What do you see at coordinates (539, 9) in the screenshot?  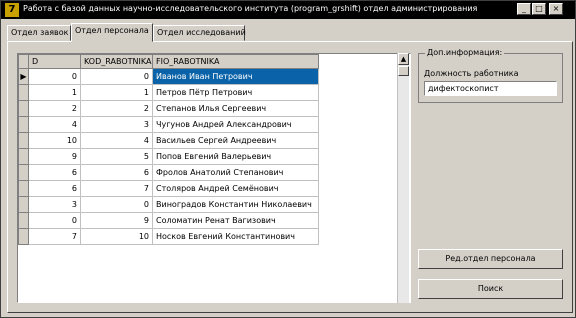 I see `maximize-button: □` at bounding box center [539, 9].